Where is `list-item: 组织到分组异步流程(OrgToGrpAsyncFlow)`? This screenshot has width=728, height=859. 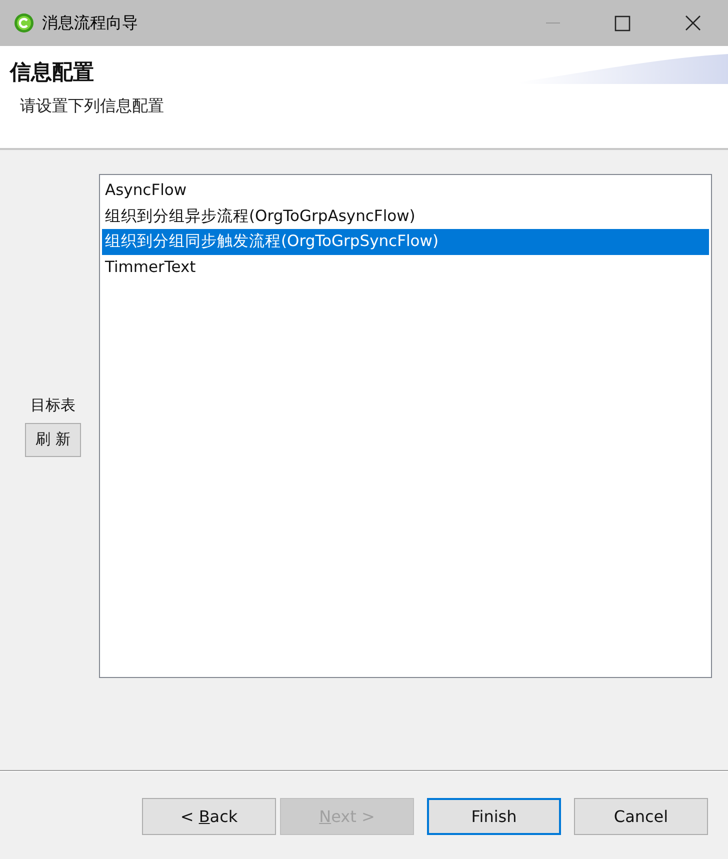 list-item: 组织到分组异步流程(OrgToGrpAsyncFlow) is located at coordinates (405, 216).